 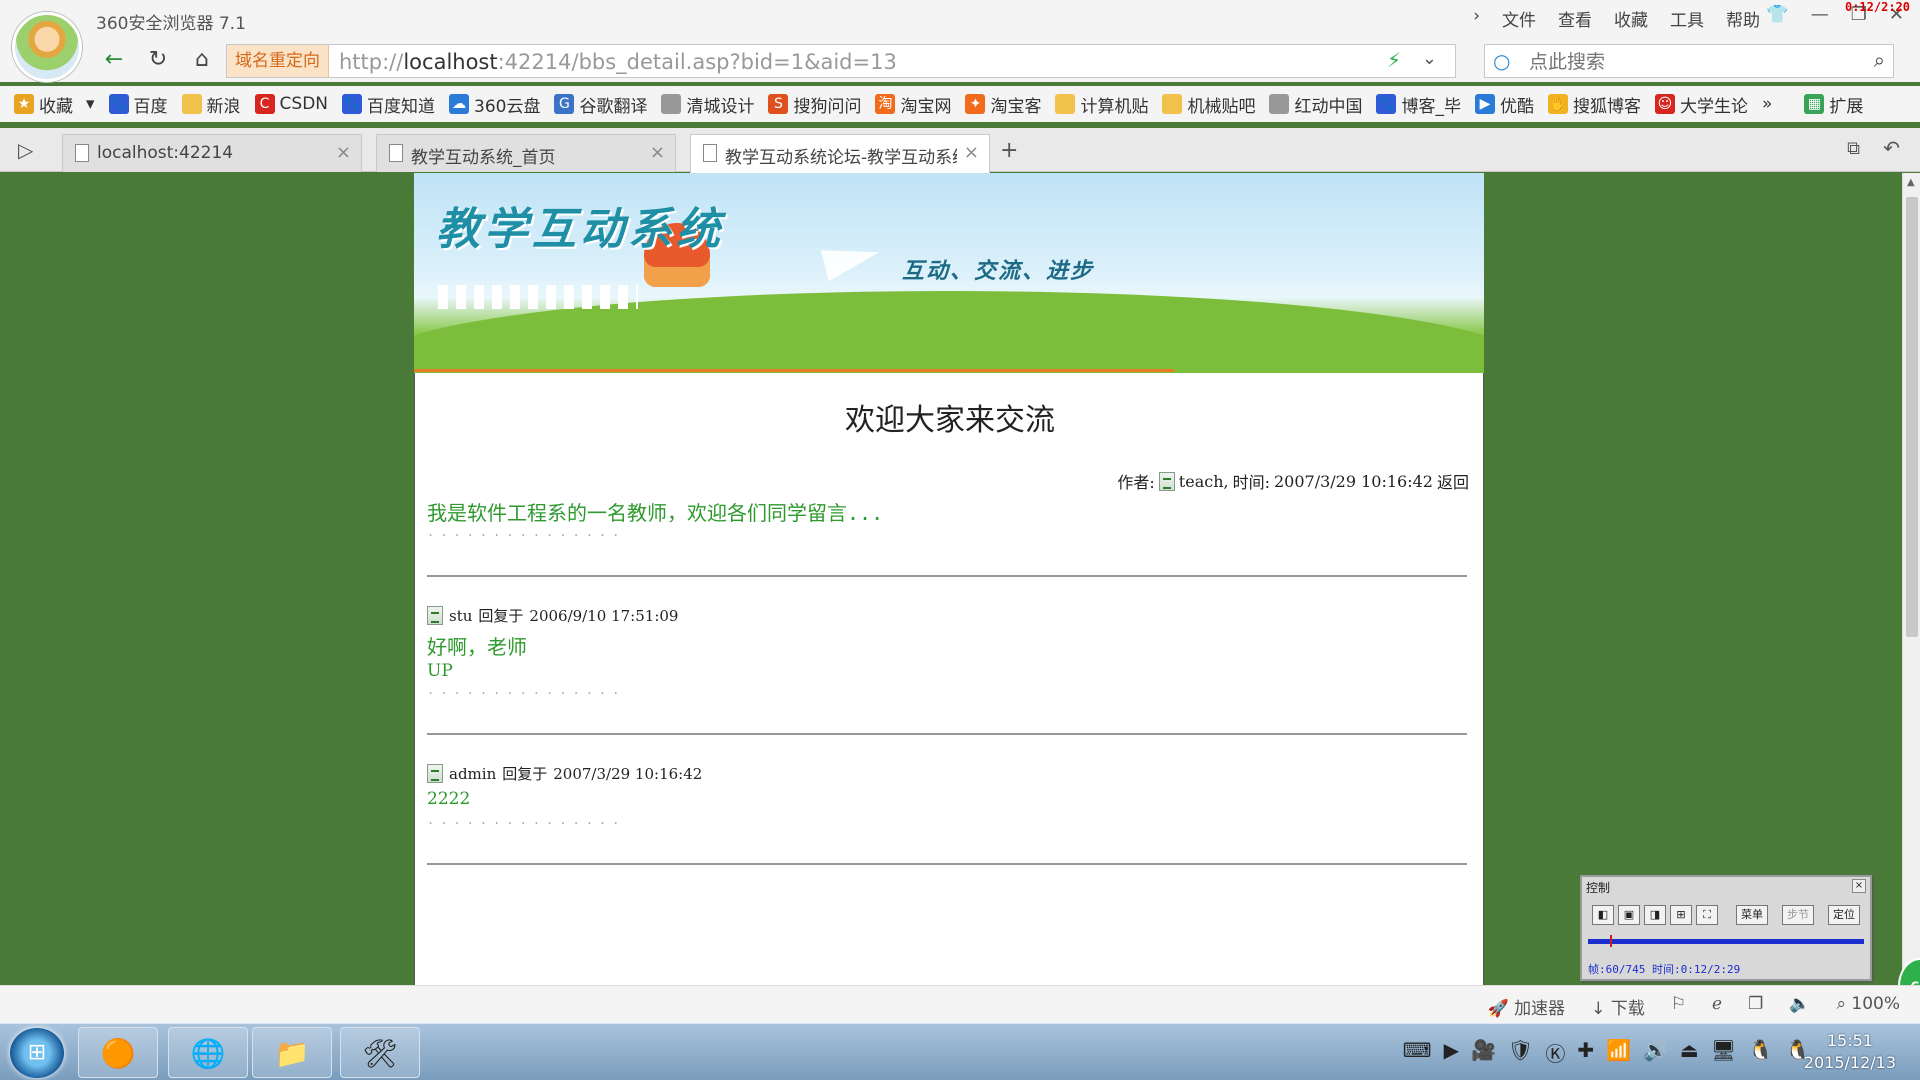 What do you see at coordinates (1760, 1052) in the screenshot?
I see `qq-icon: 🐧` at bounding box center [1760, 1052].